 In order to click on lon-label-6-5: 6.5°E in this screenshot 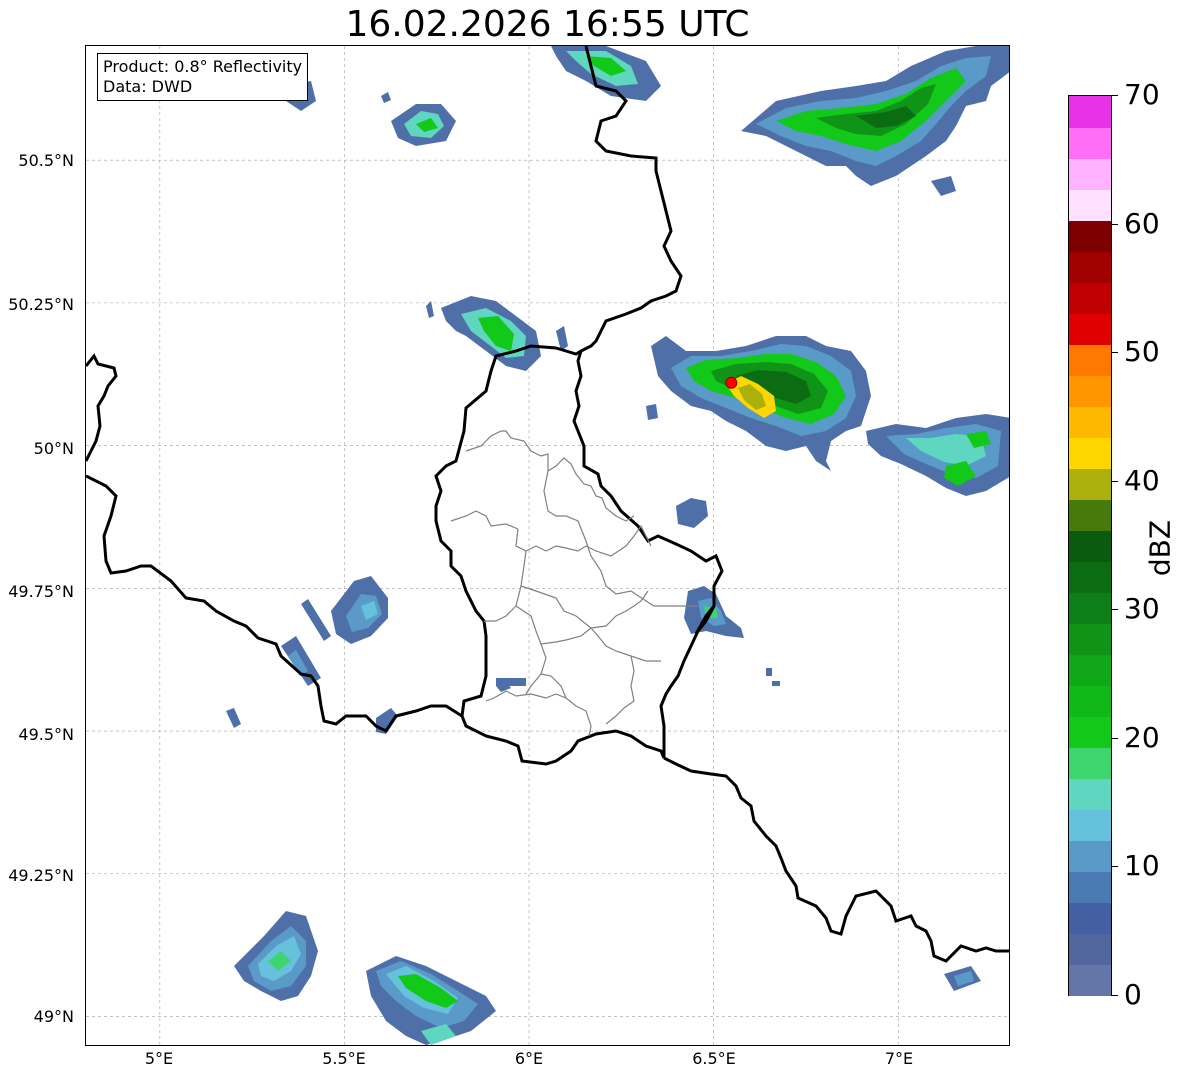, I will do `click(714, 1058)`.